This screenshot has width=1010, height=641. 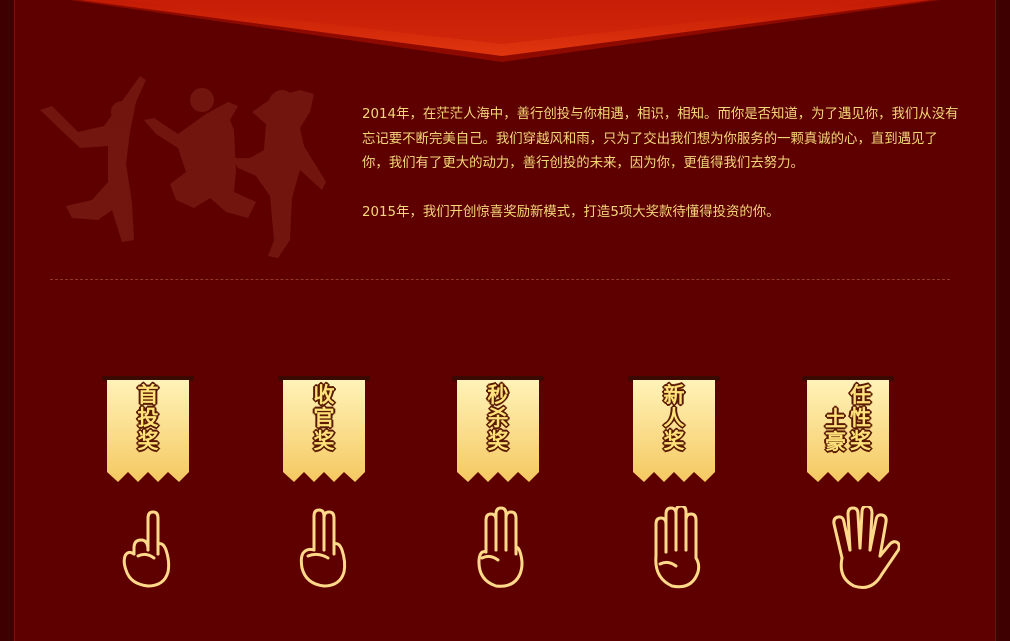 I want to click on top-banner, so click(x=505, y=31).